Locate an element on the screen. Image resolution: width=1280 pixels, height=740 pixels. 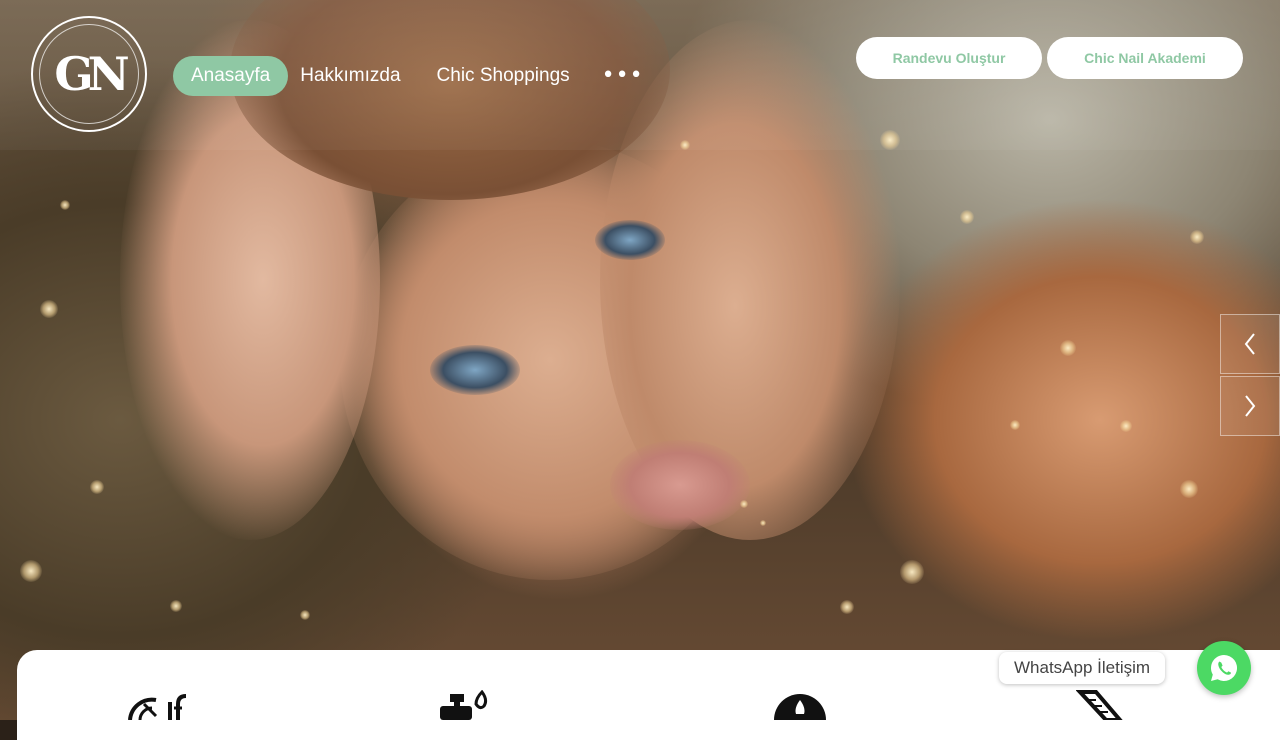
logo-ring is located at coordinates (89, 74).